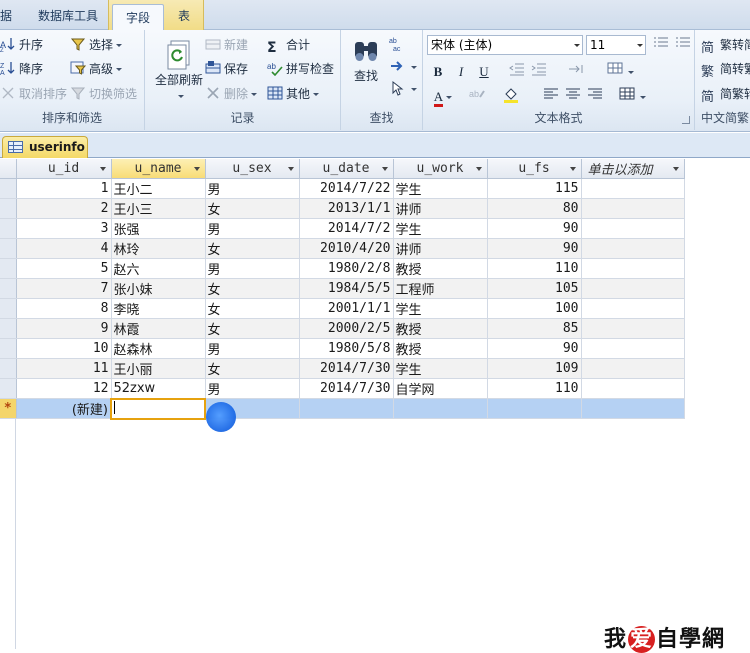 This screenshot has width=750, height=653. What do you see at coordinates (64, 388) in the screenshot?
I see `table-cell-u-id: 12` at bounding box center [64, 388].